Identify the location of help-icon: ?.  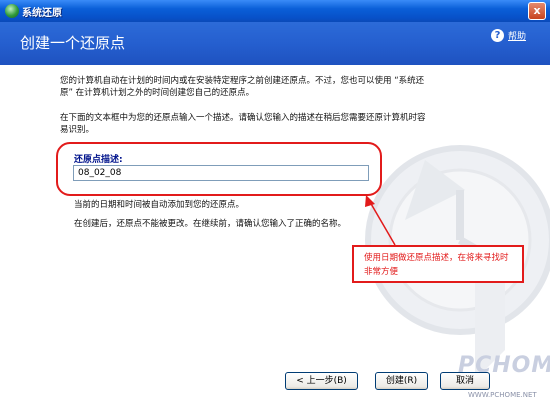
(497, 35).